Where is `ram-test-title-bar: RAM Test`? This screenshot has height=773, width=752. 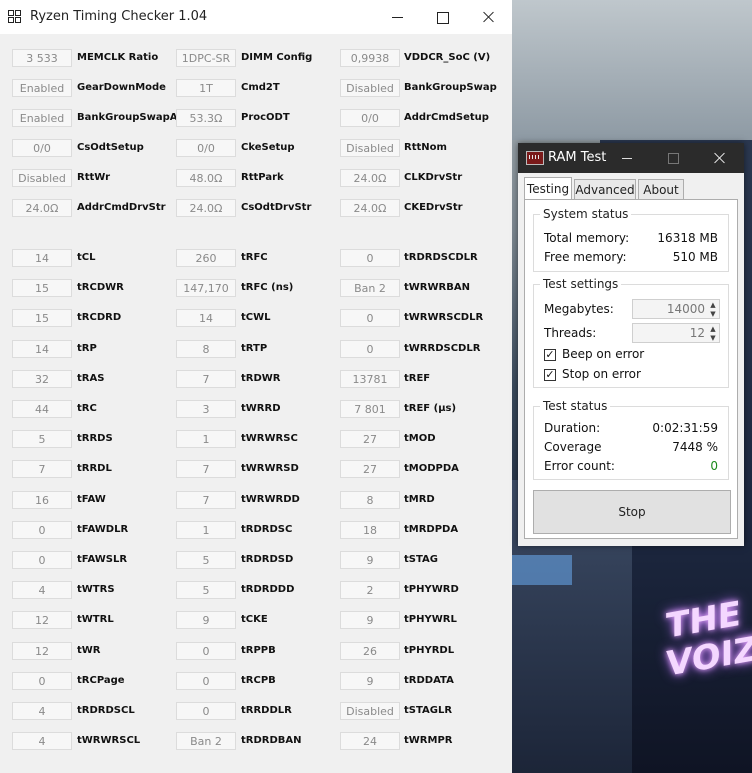 ram-test-title-bar: RAM Test is located at coordinates (631, 158).